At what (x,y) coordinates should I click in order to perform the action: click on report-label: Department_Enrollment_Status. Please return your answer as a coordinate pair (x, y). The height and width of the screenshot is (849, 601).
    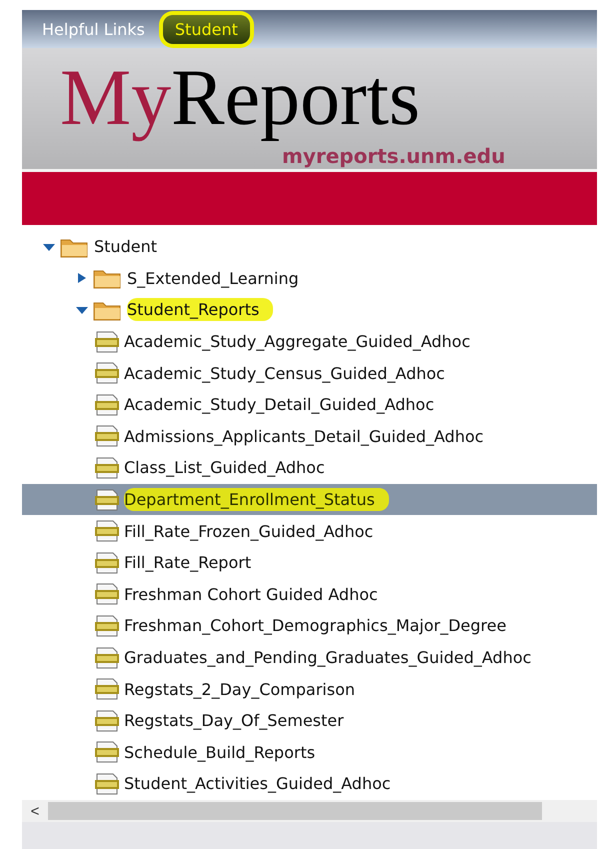
    Looking at the image, I should click on (256, 500).